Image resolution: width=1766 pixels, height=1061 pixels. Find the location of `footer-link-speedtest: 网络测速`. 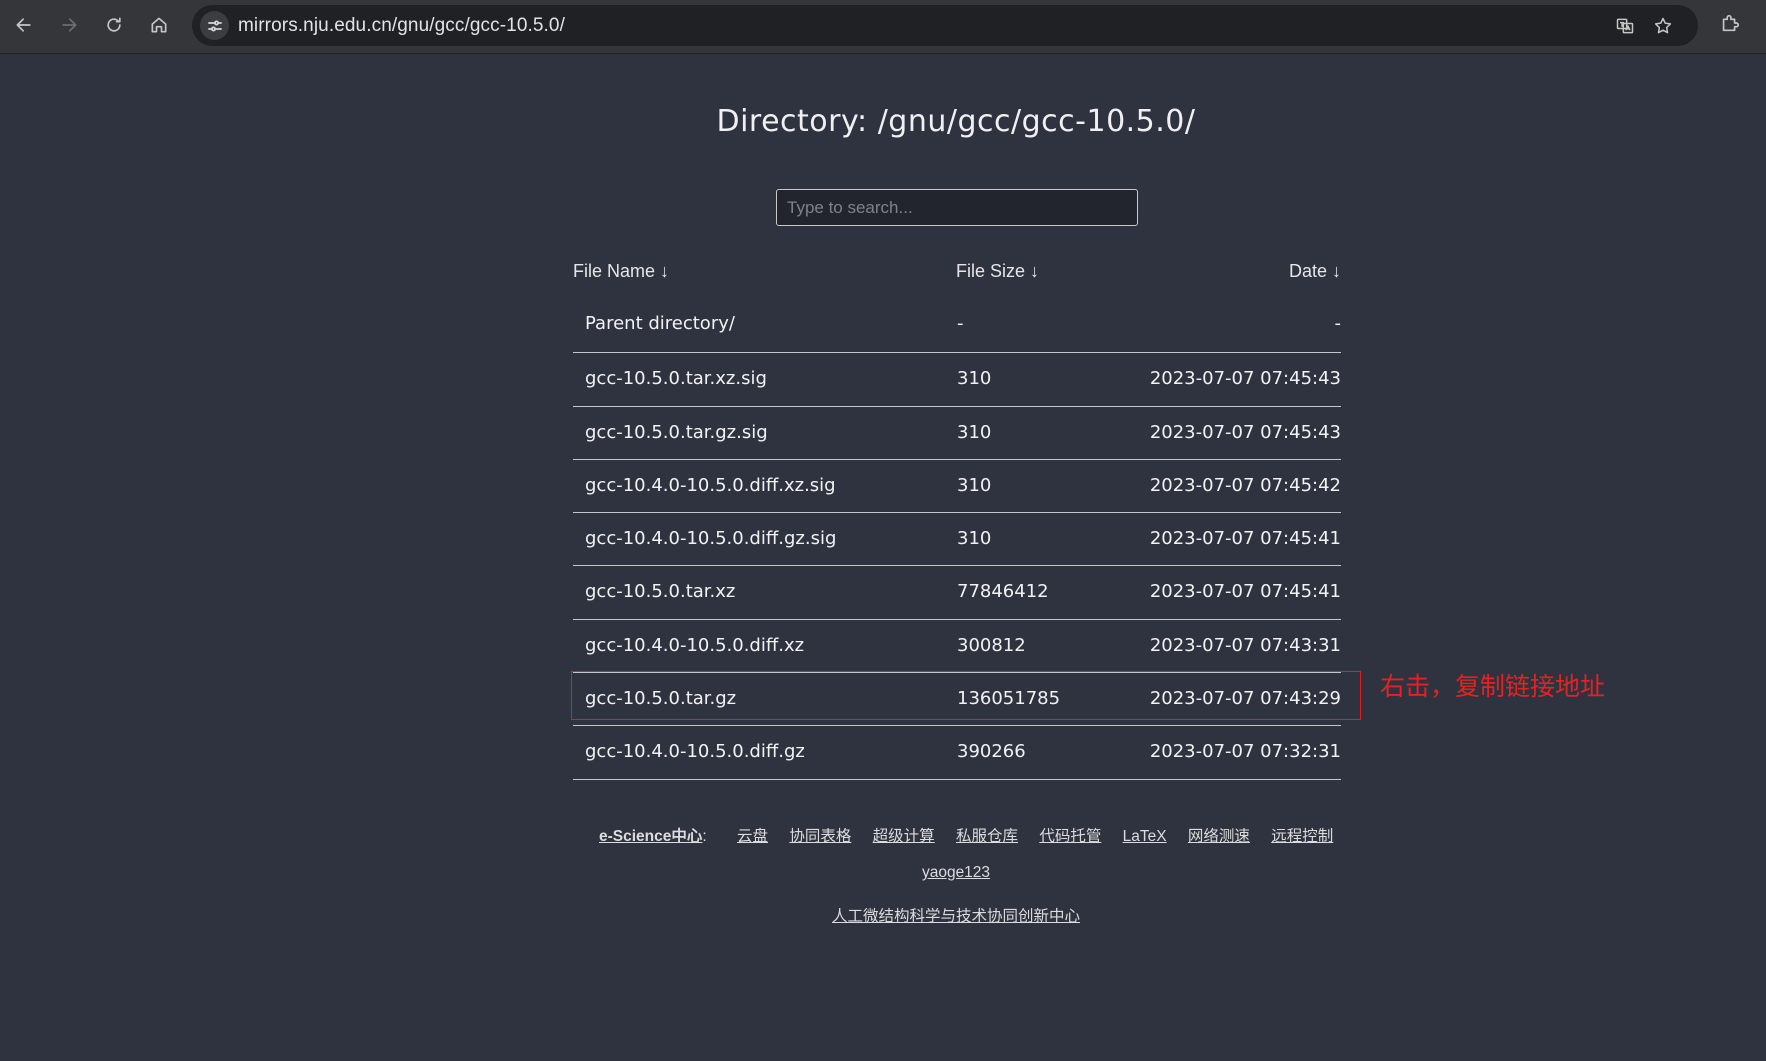

footer-link-speedtest: 网络测速 is located at coordinates (1219, 836).